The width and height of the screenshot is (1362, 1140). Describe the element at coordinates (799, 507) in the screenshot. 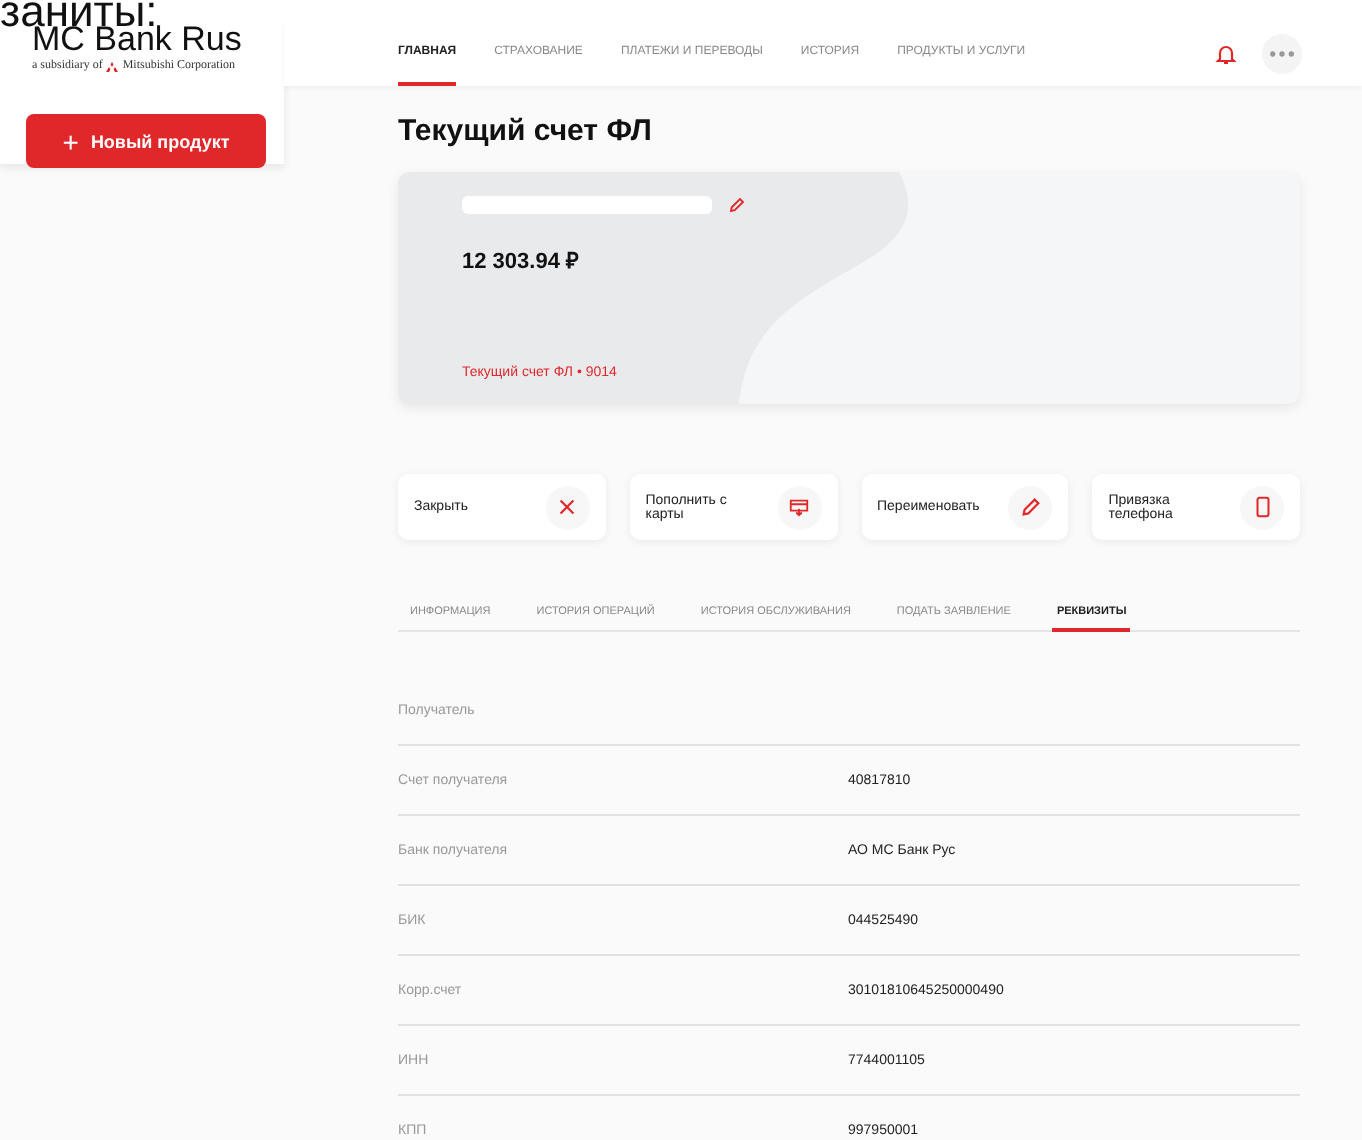

I see `card-arrow-icon` at that location.